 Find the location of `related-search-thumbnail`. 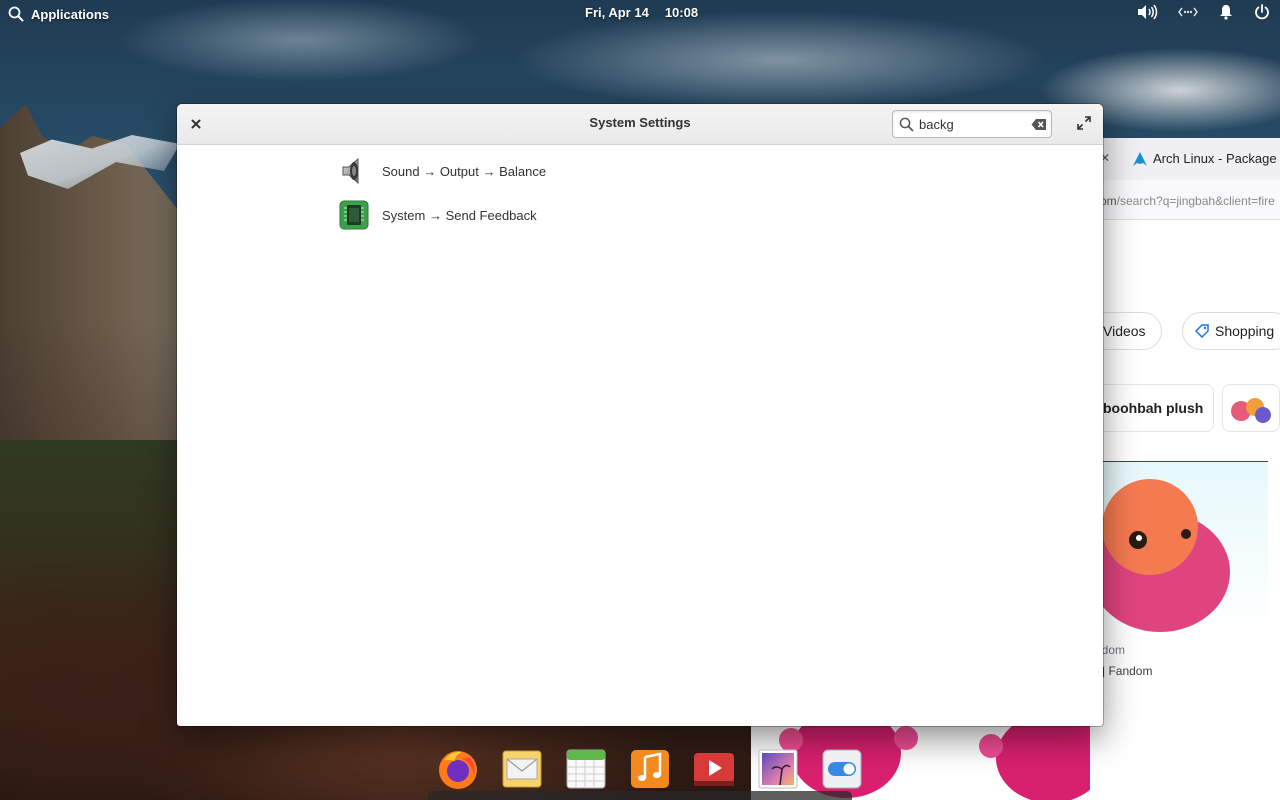

related-search-thumbnail is located at coordinates (1251, 408).